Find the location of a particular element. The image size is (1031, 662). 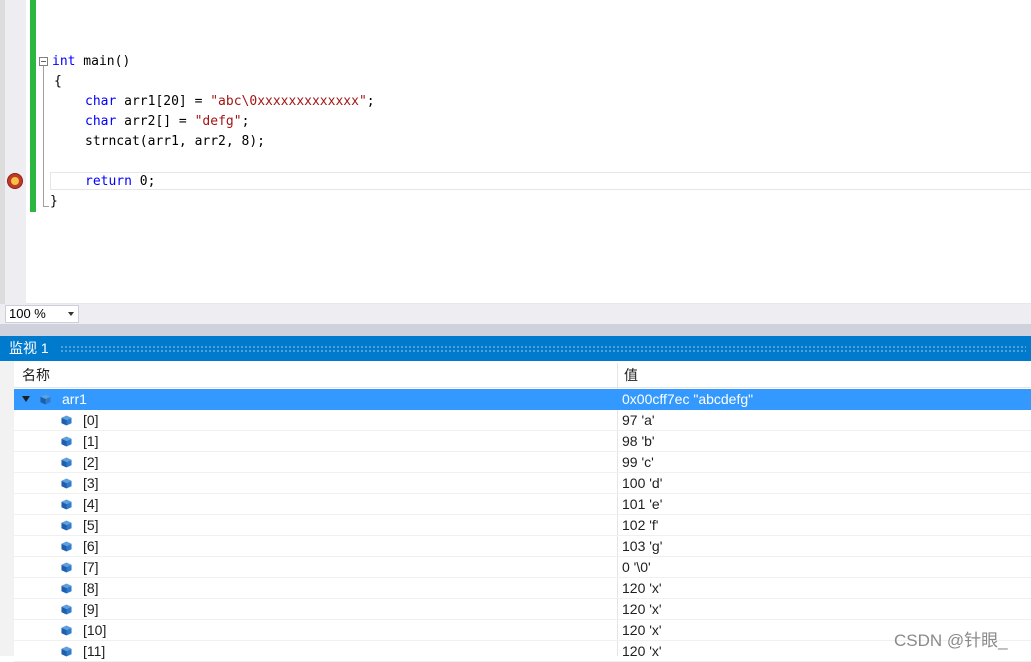

code-token: main() is located at coordinates (103, 61).